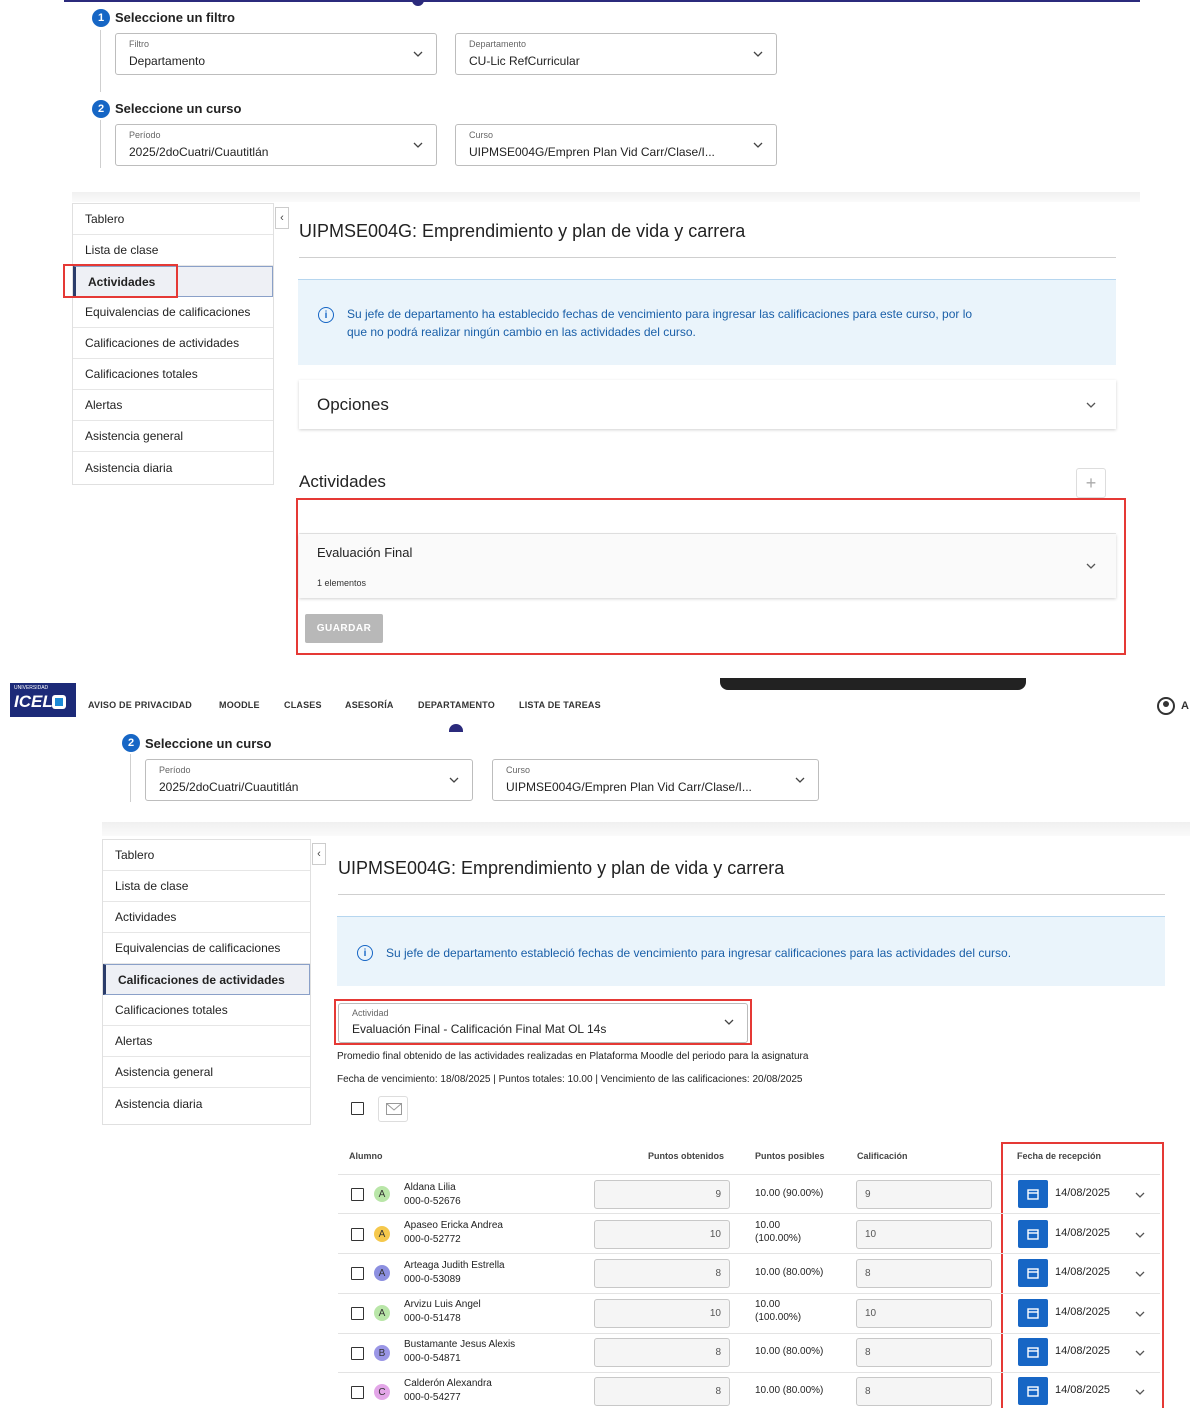 The height and width of the screenshot is (1408, 1190). Describe the element at coordinates (707, 566) in the screenshot. I see `evaluacion-final-panel: Evaluación Final 1 elementos` at that location.